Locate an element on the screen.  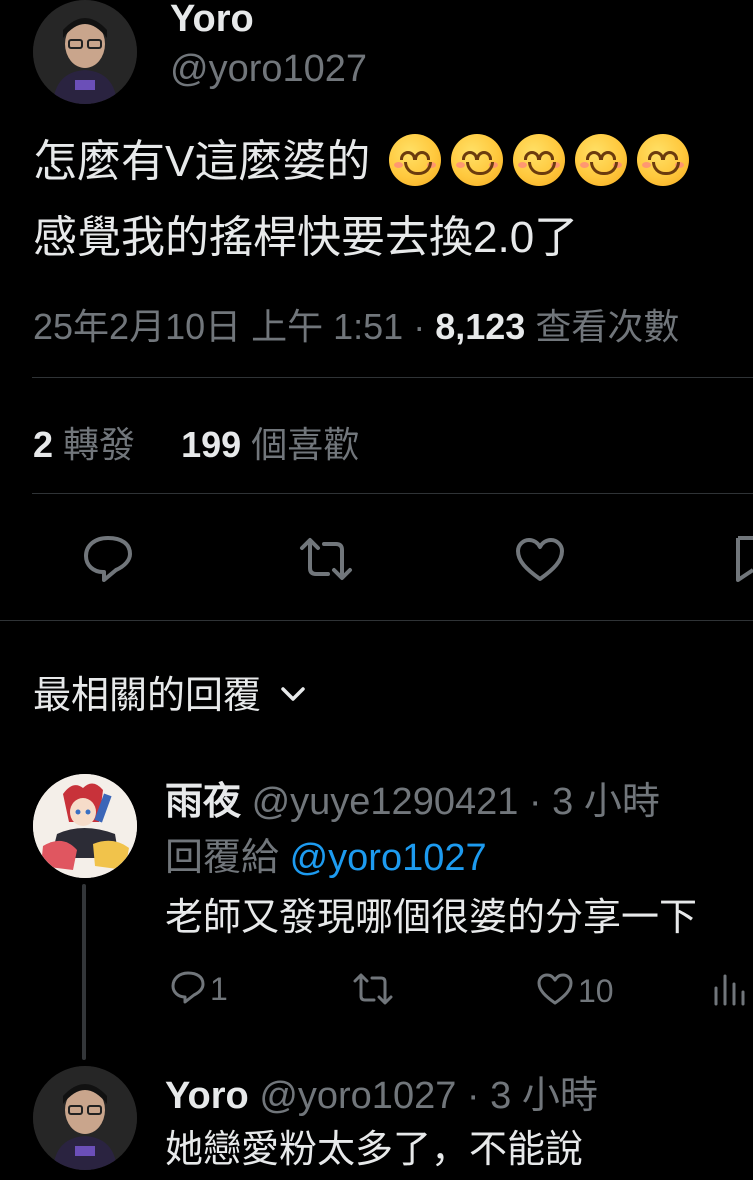
reply-text: 老師又發現哪個很婆的分享一下 is located at coordinates (431, 918).